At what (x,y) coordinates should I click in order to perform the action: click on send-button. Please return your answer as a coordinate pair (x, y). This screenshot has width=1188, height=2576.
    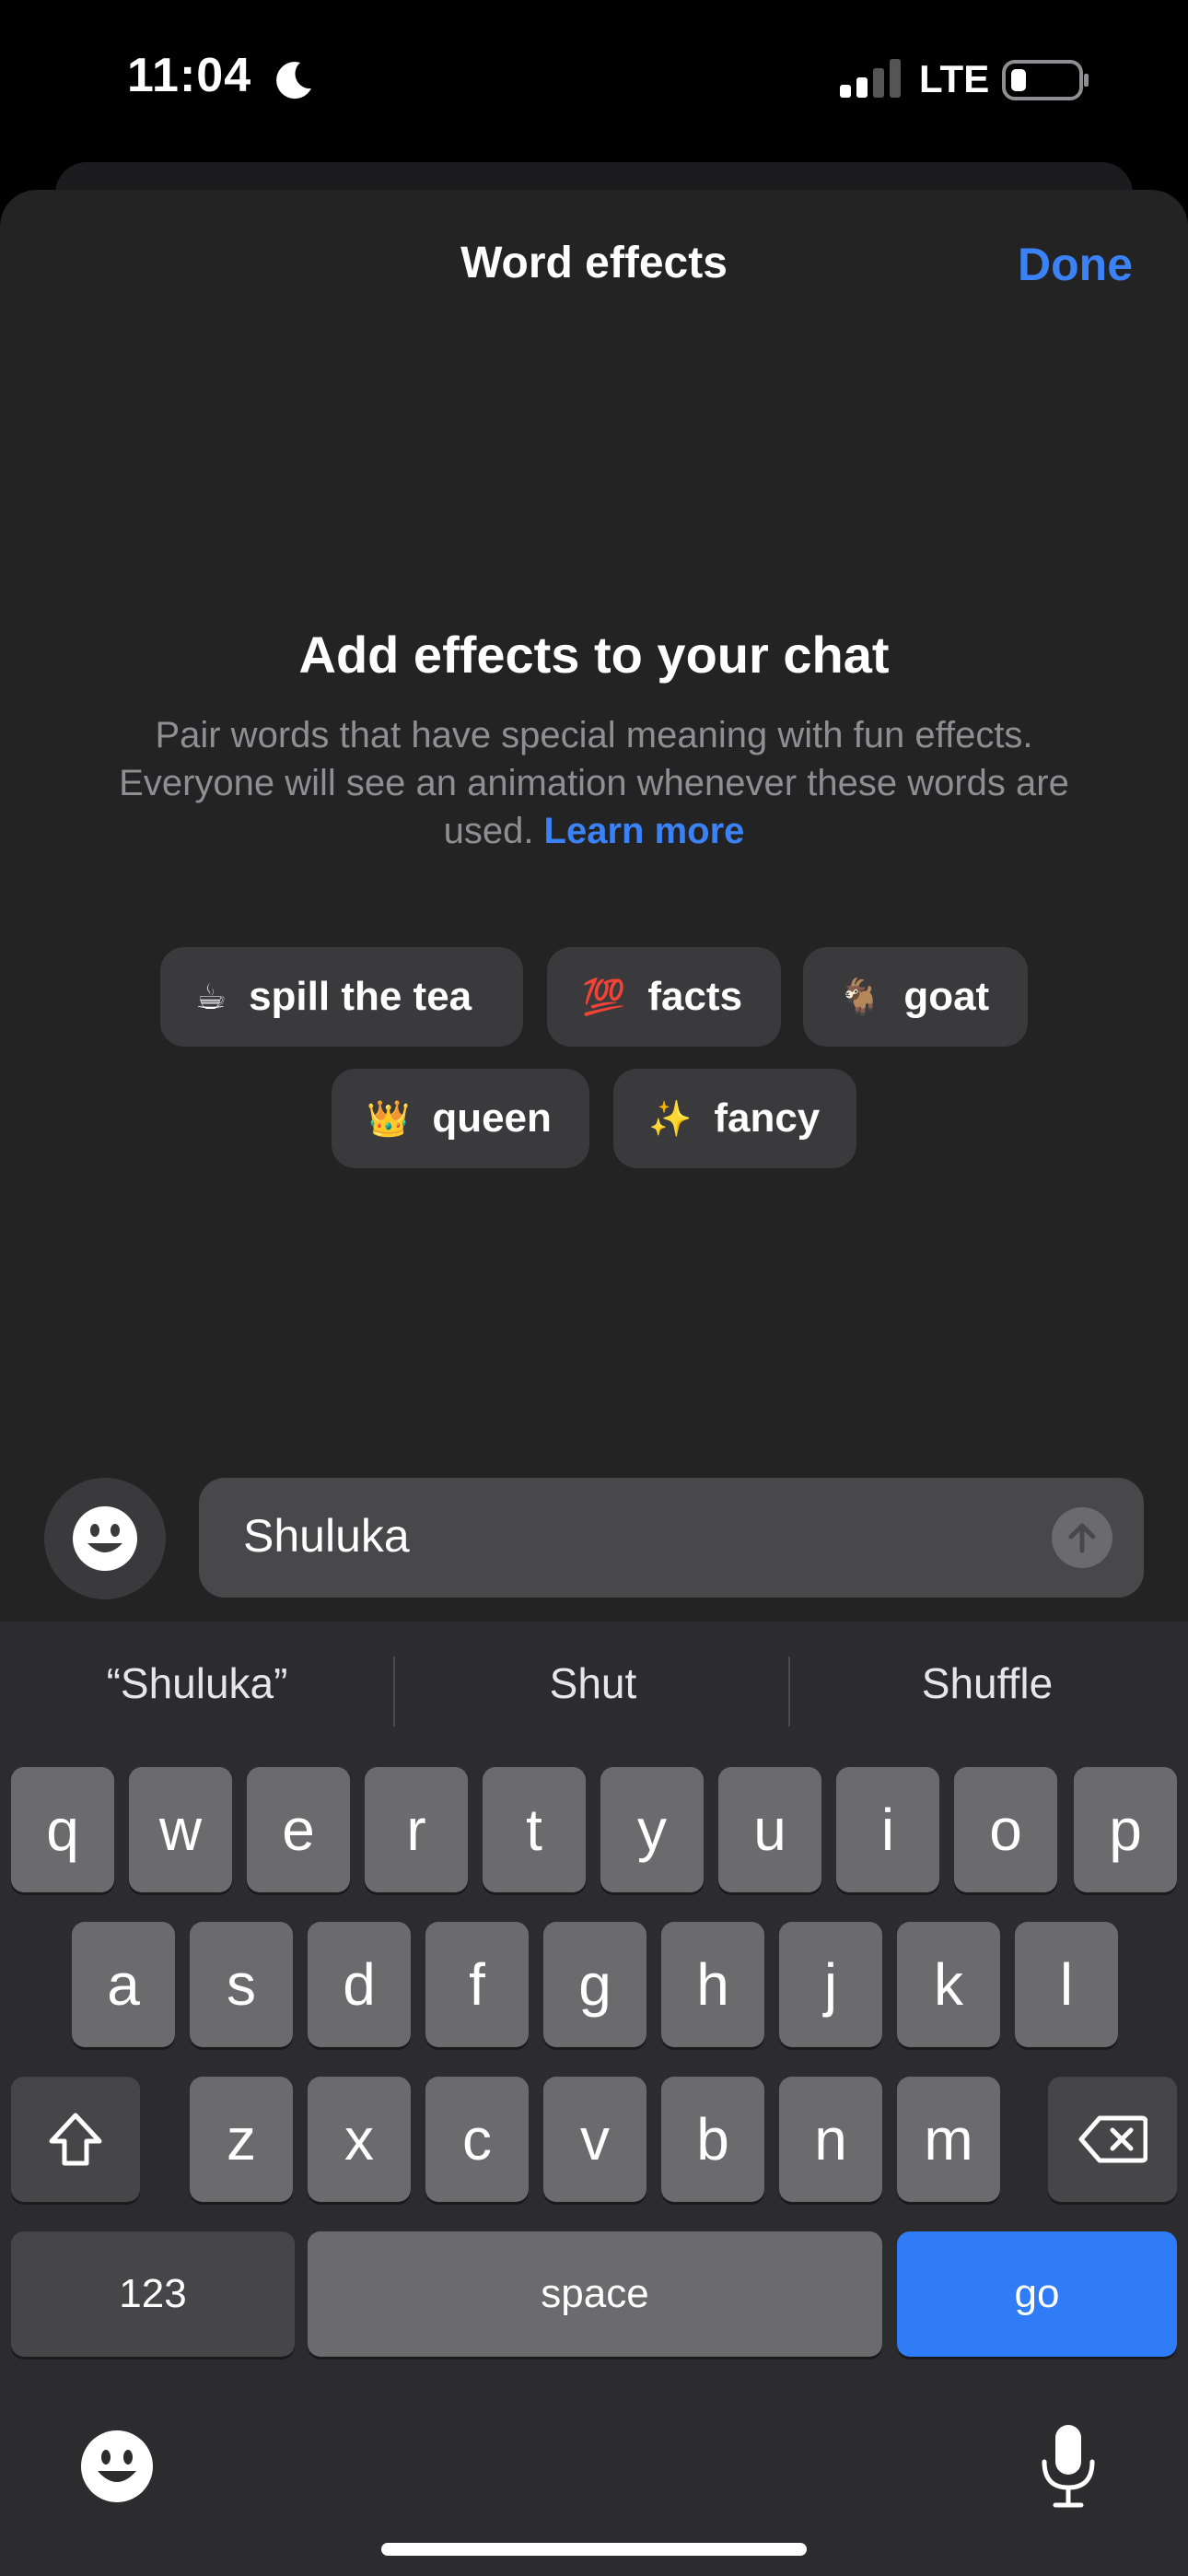
    Looking at the image, I should click on (1082, 1537).